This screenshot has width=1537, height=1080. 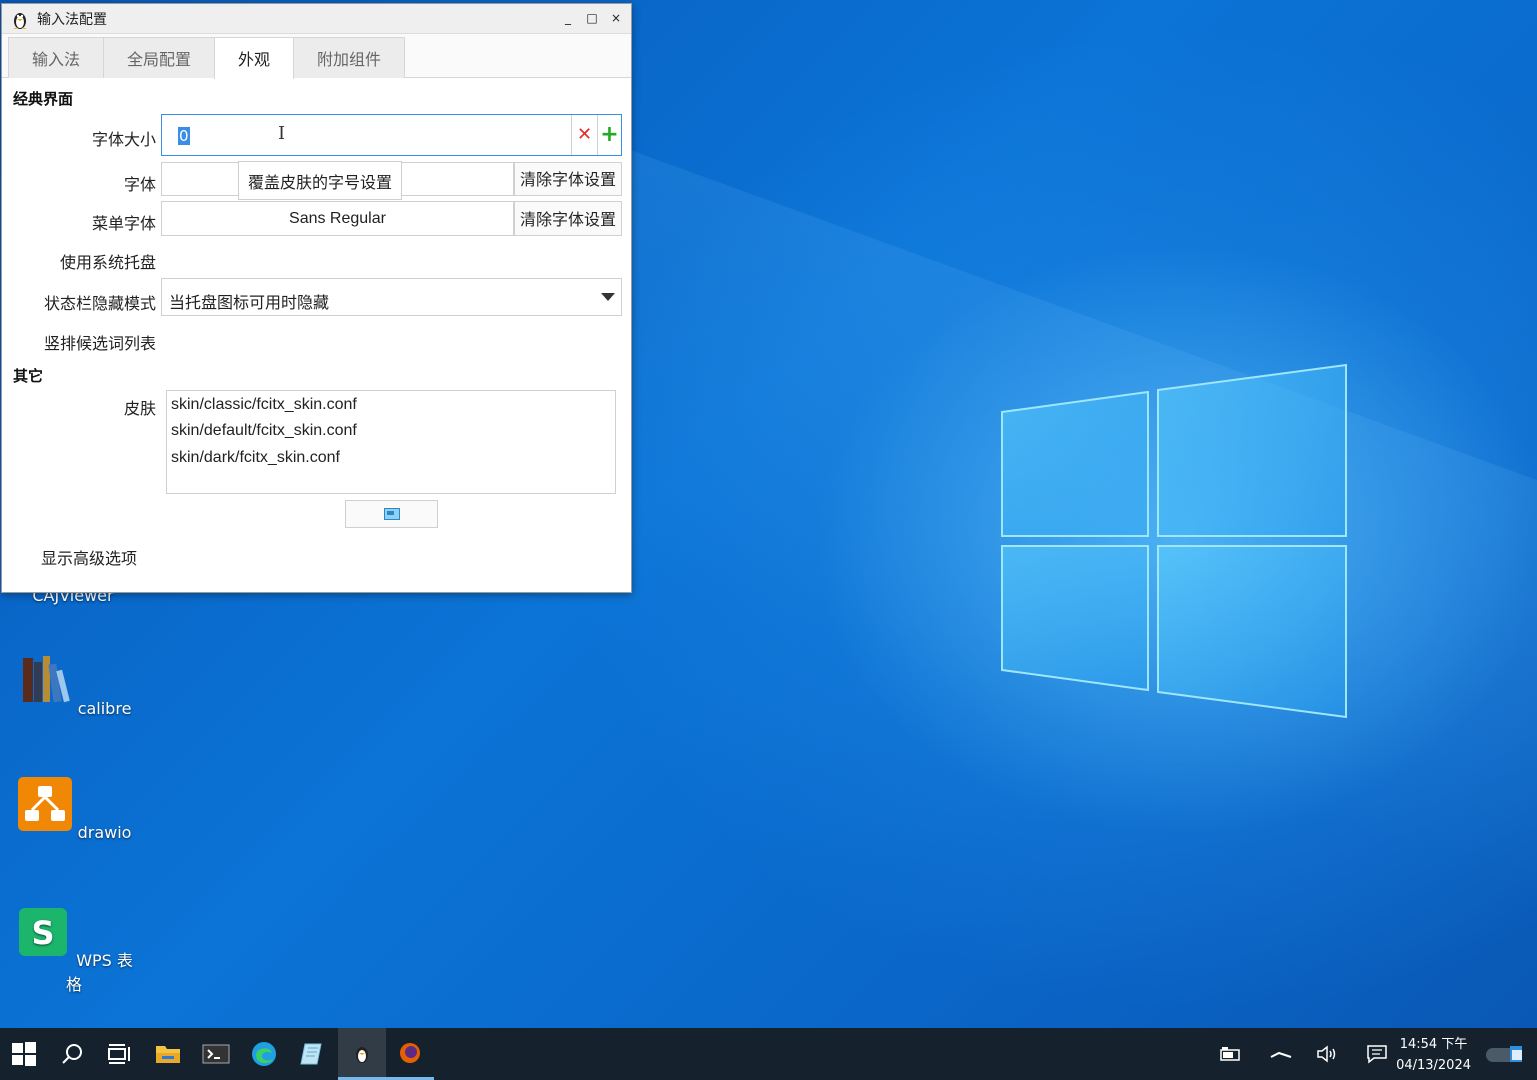 I want to click on calibre-icon, so click(x=46, y=679).